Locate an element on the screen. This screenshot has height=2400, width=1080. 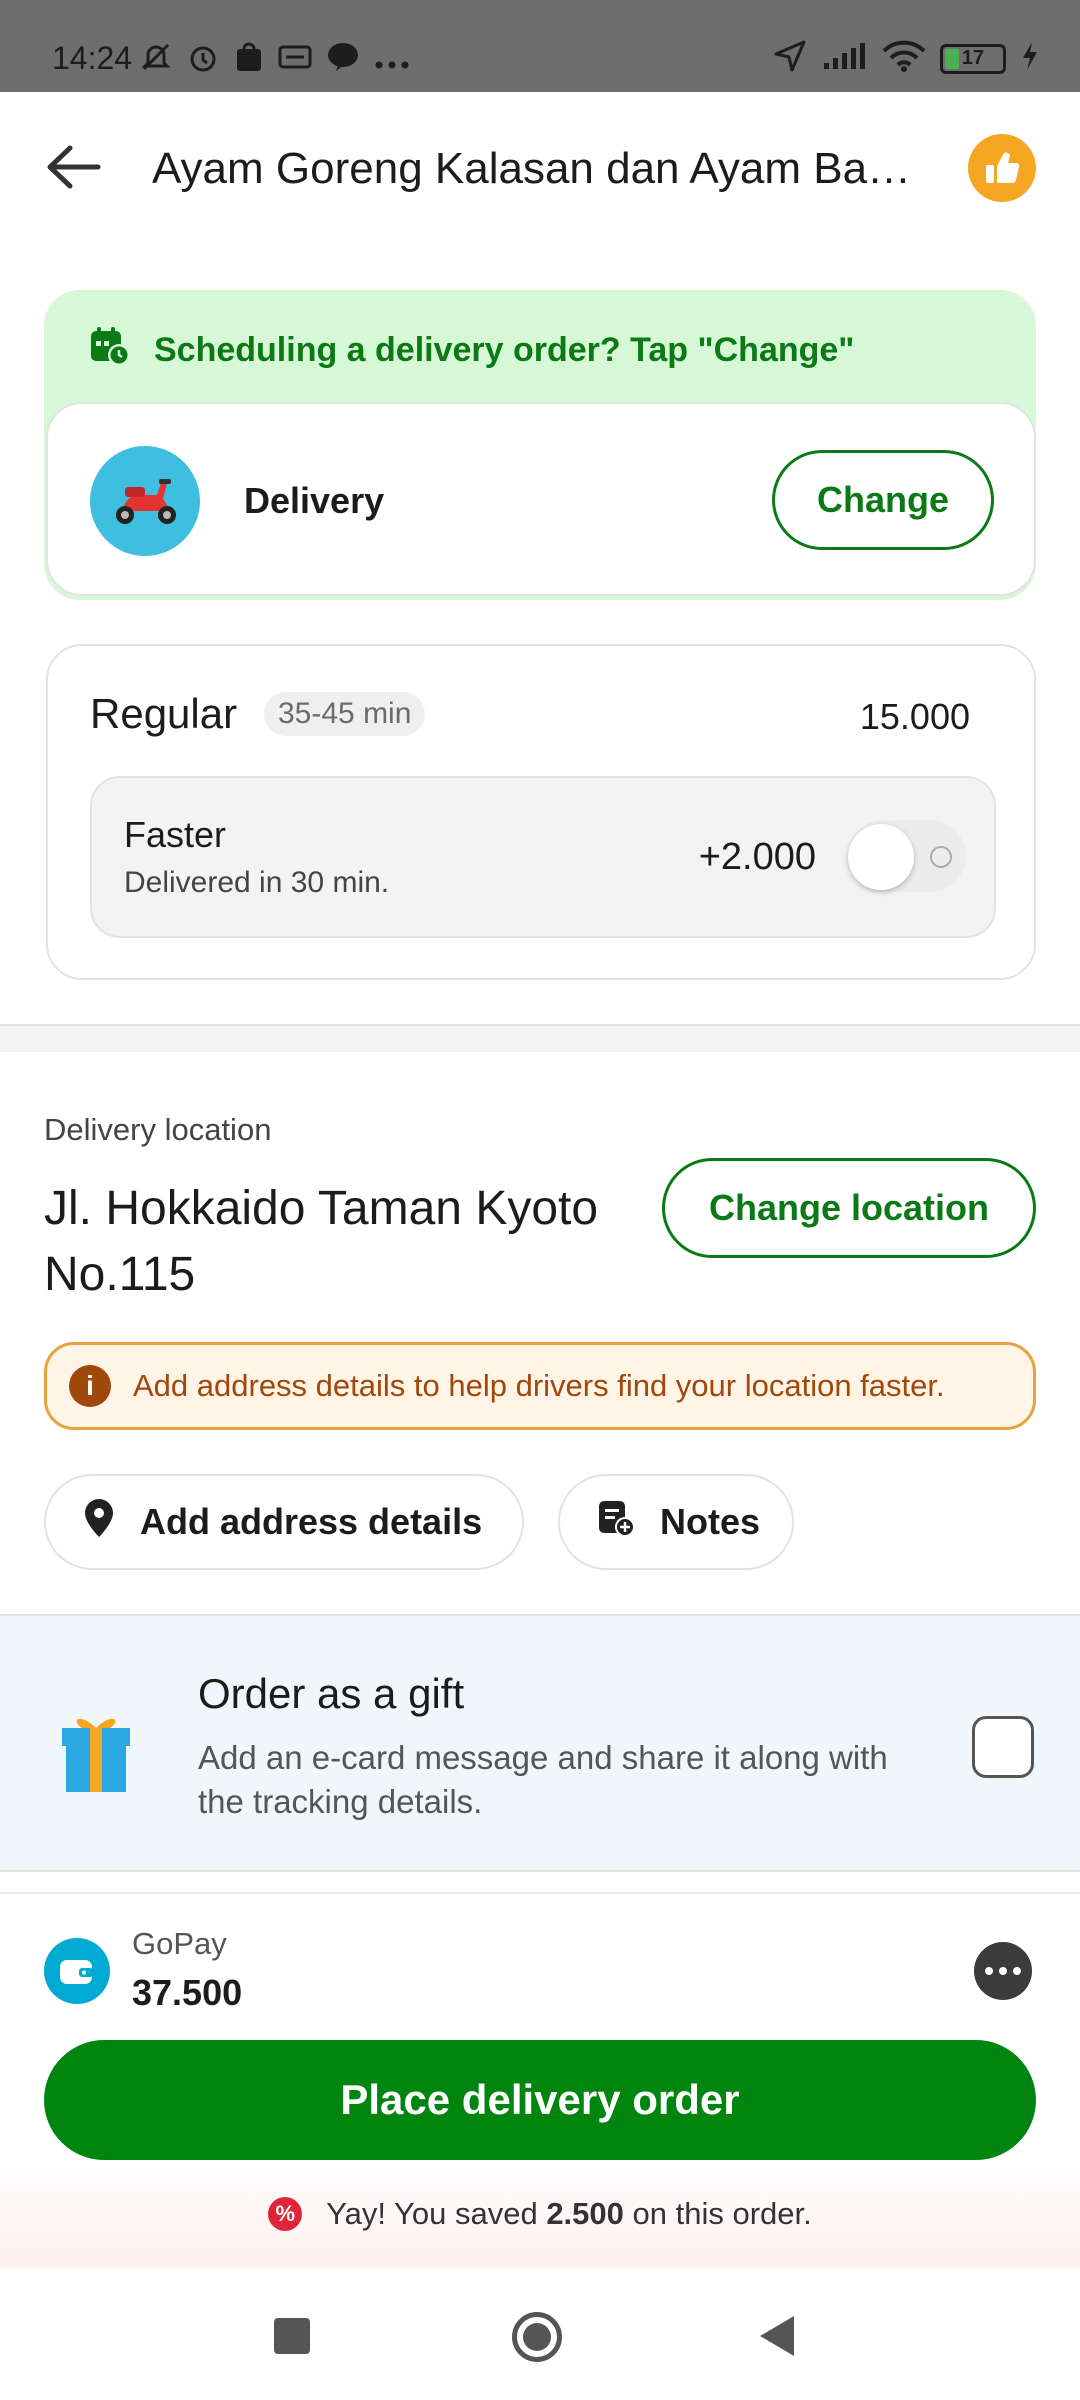
delivery-mode-card: Delivery Change is located at coordinates (541, 499).